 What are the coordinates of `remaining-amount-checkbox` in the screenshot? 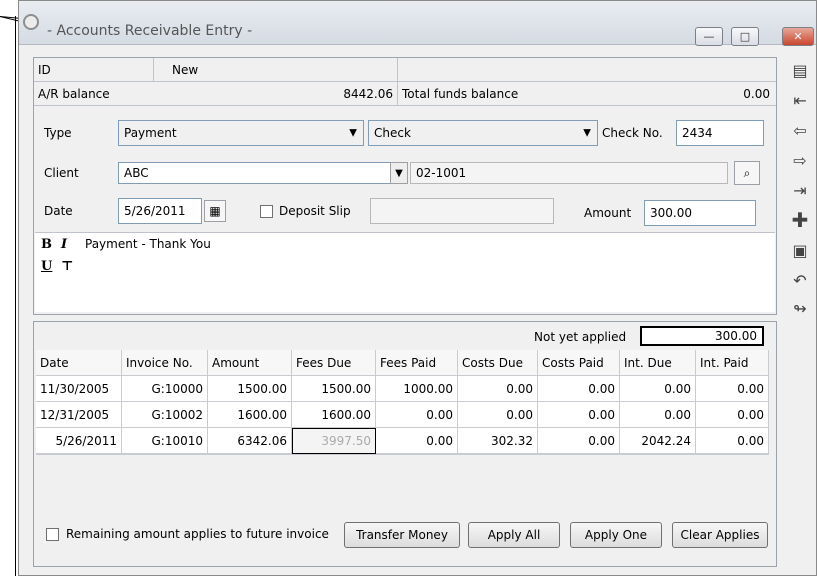 It's located at (52, 534).